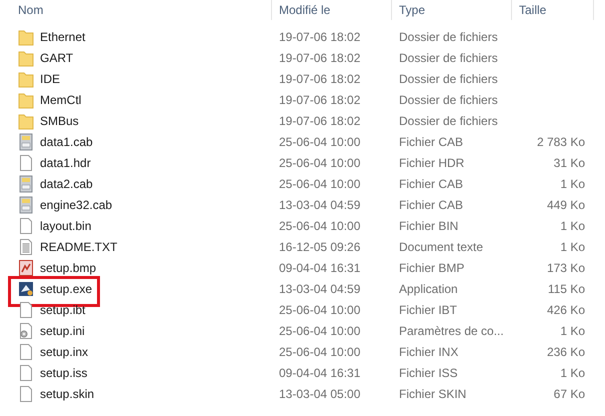 Image resolution: width=605 pixels, height=416 pixels. I want to click on installer-icon, so click(26, 289).